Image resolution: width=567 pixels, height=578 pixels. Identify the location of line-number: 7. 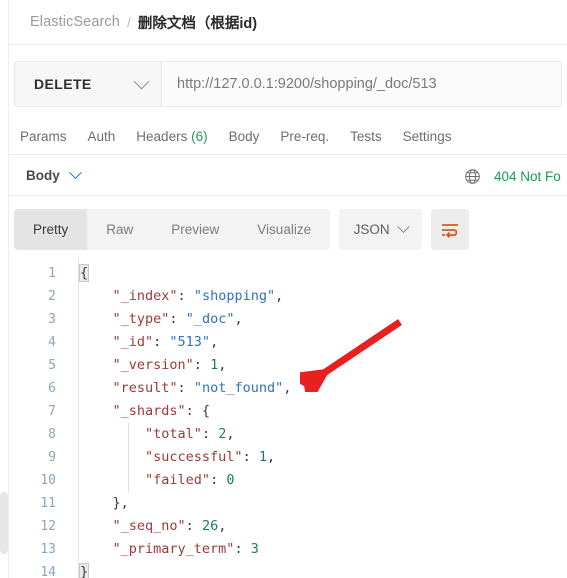
(52, 411).